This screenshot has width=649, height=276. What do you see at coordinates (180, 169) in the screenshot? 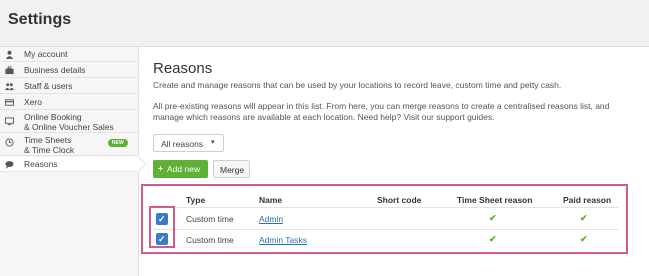
I see `add-new-button: + Add new` at bounding box center [180, 169].